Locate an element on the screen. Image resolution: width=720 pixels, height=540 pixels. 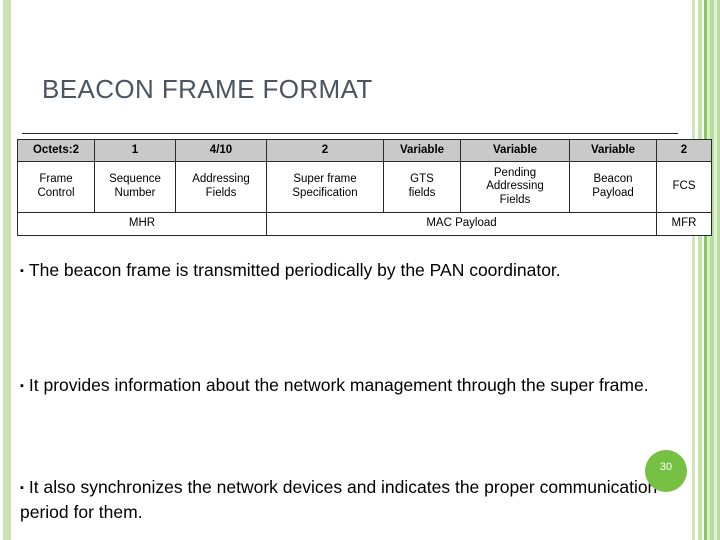
field-cell-beacon-payload: Beacon Payload is located at coordinates (613, 187).